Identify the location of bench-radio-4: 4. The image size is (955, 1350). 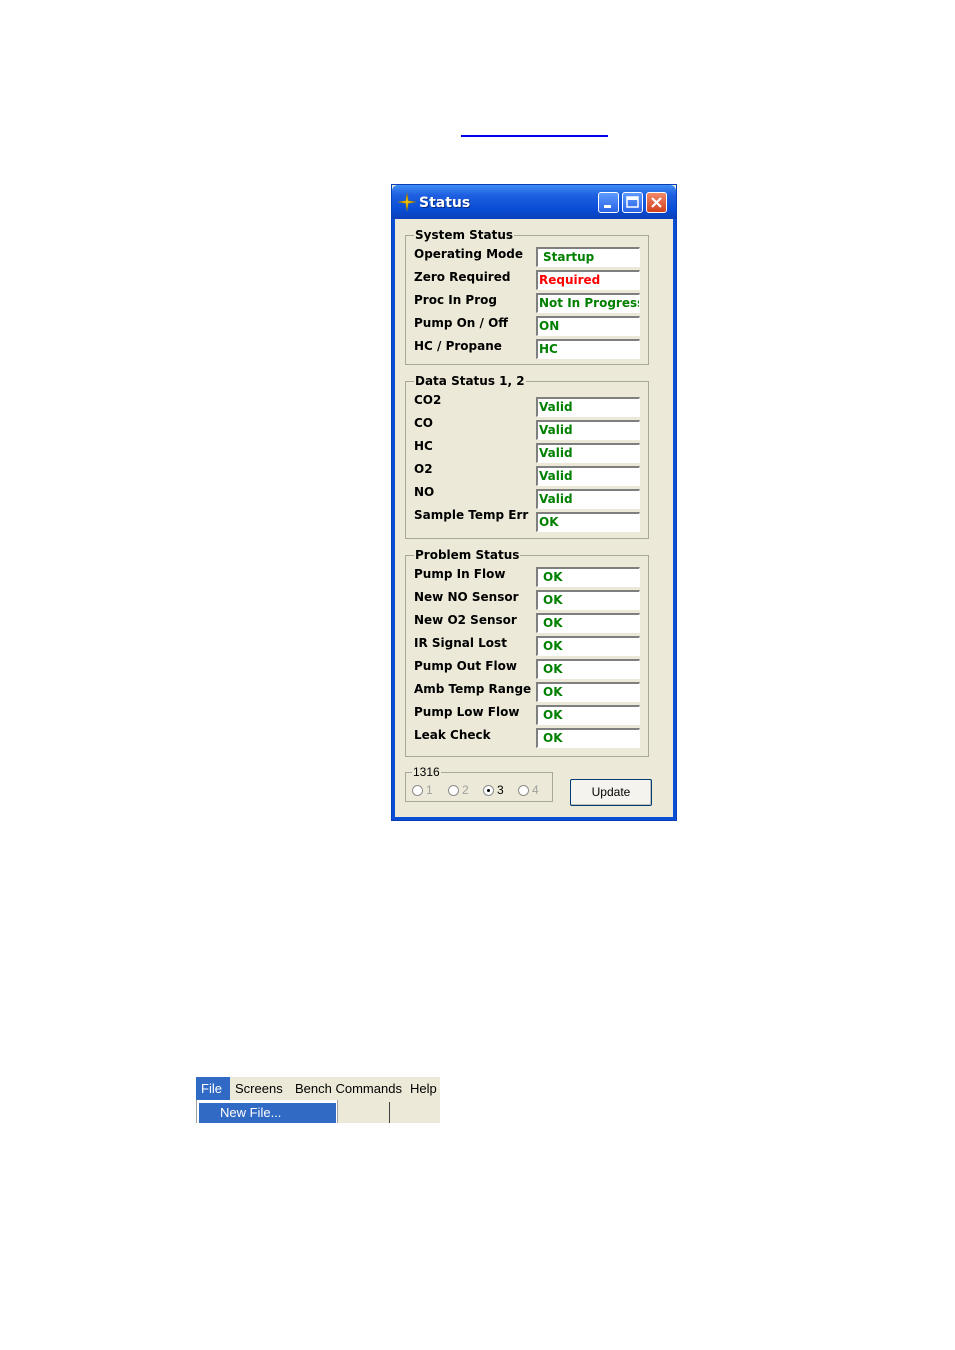
(528, 790).